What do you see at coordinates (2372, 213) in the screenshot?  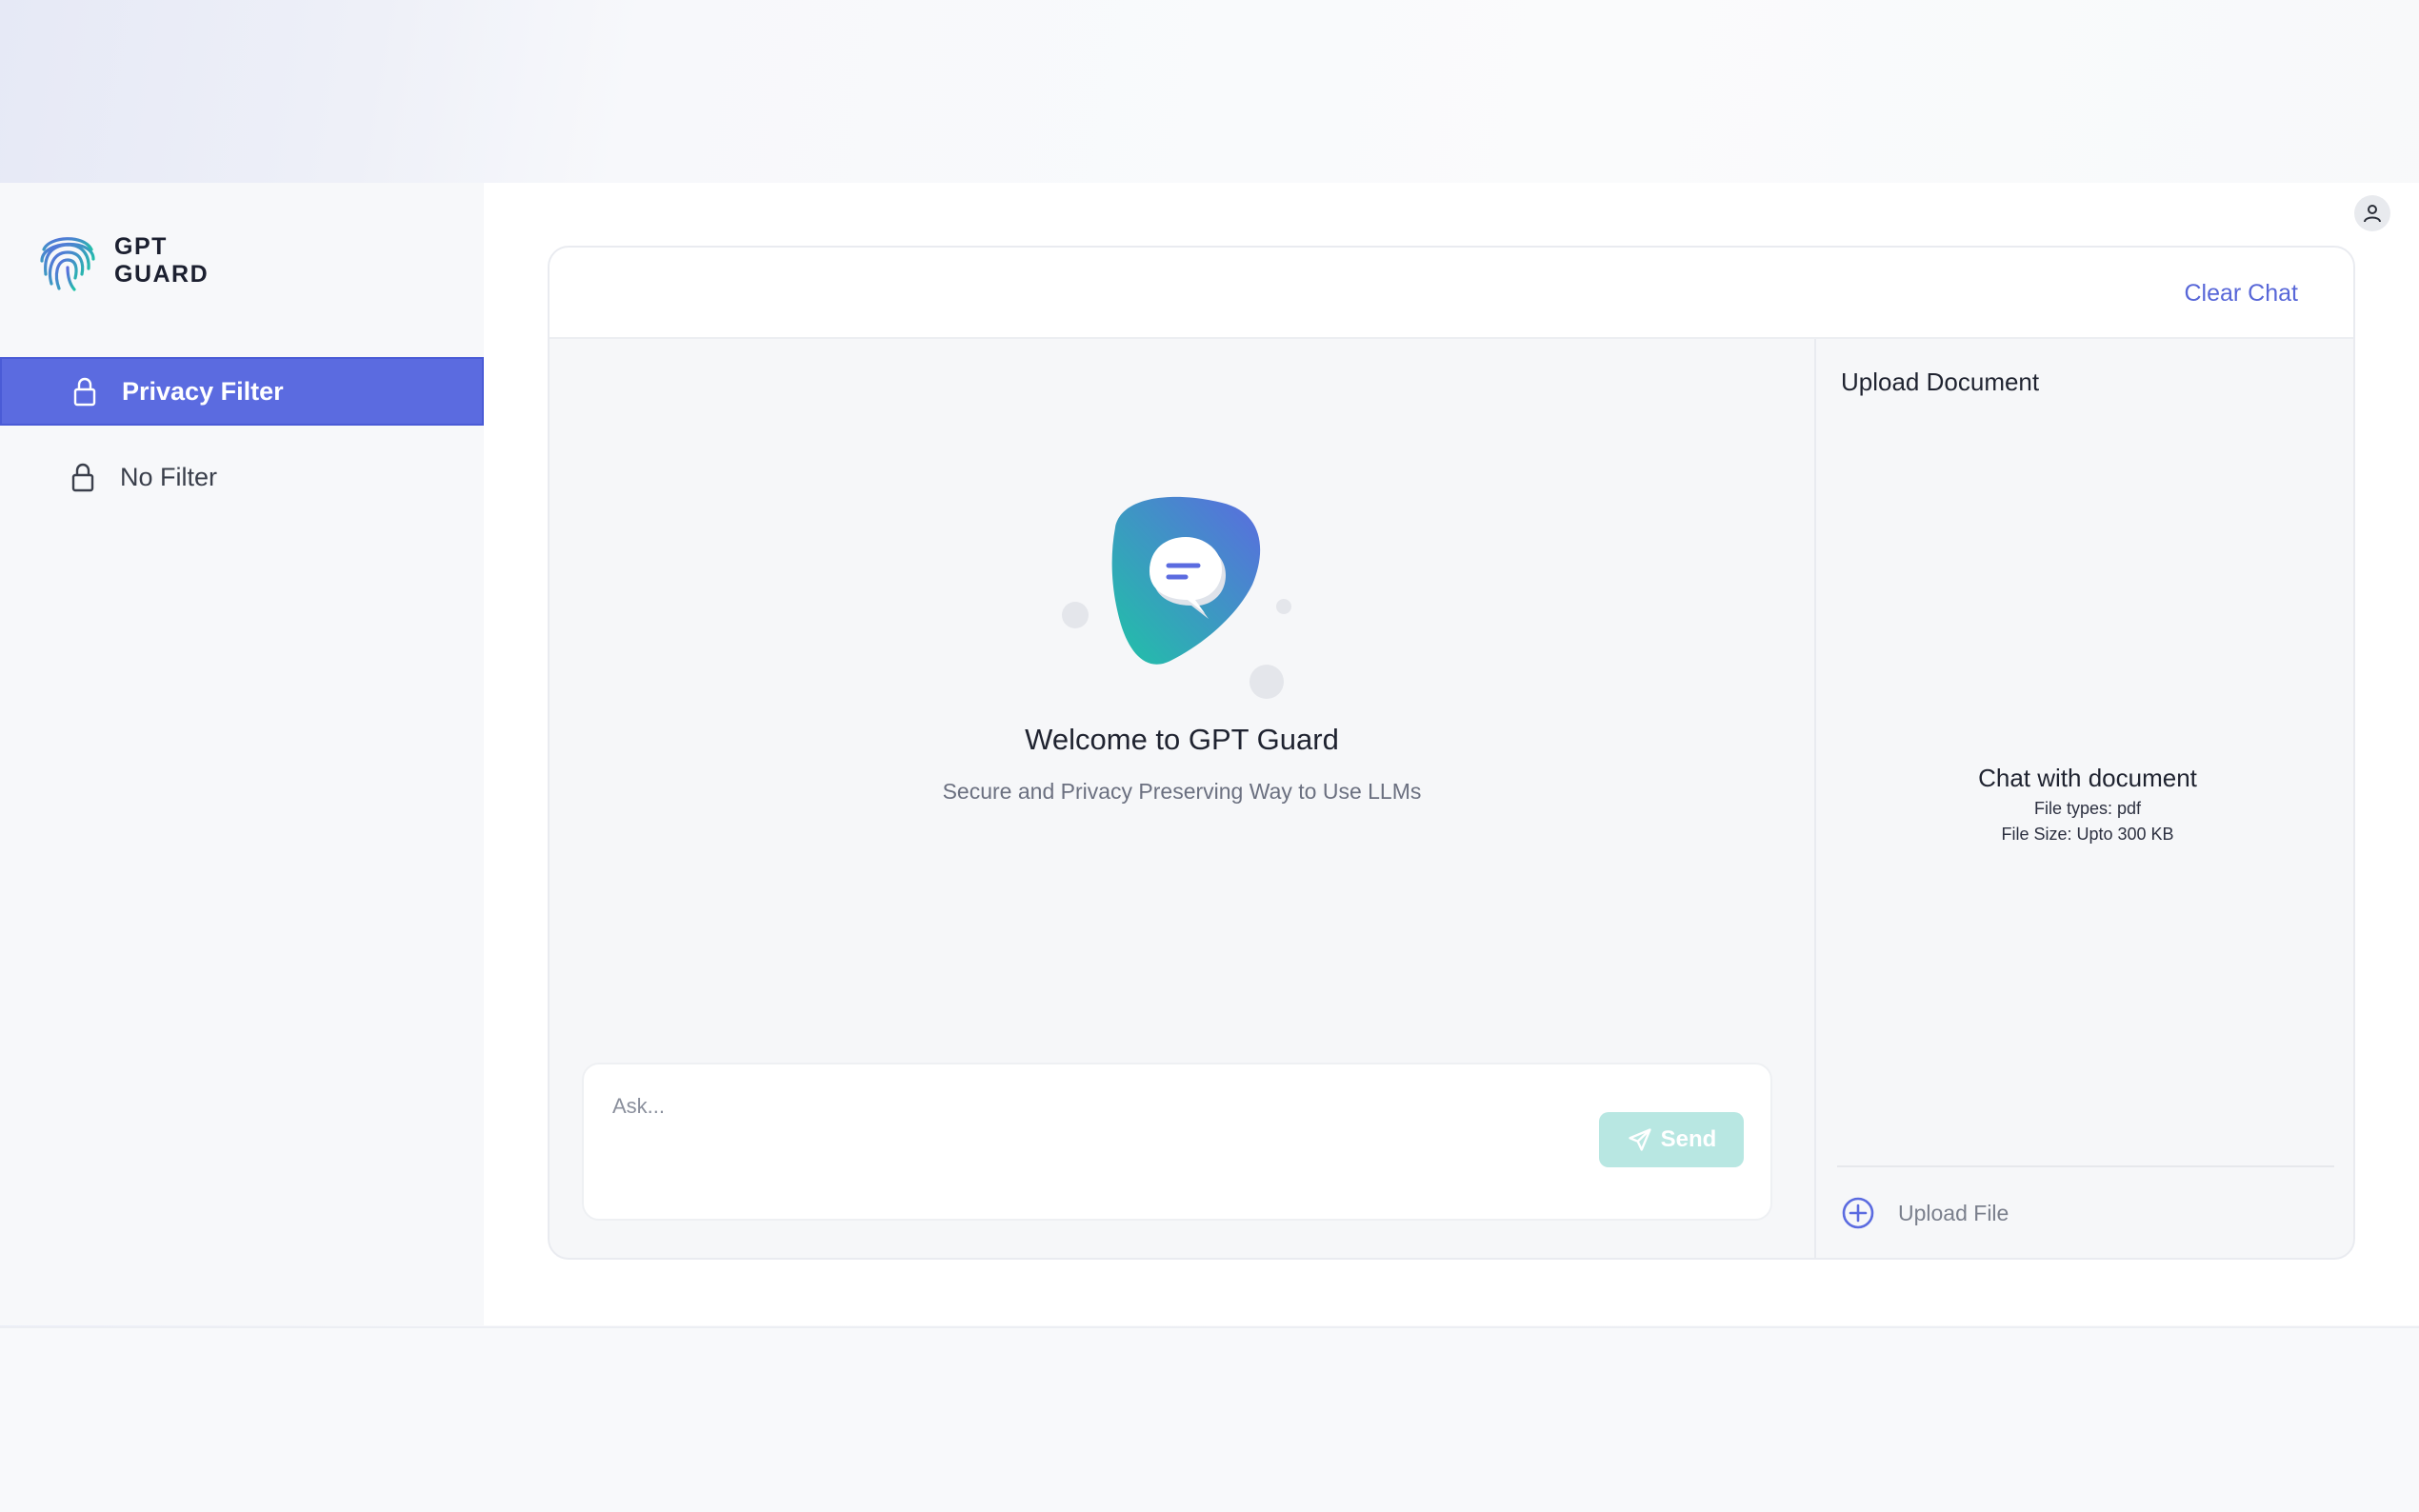 I see `user-icon` at bounding box center [2372, 213].